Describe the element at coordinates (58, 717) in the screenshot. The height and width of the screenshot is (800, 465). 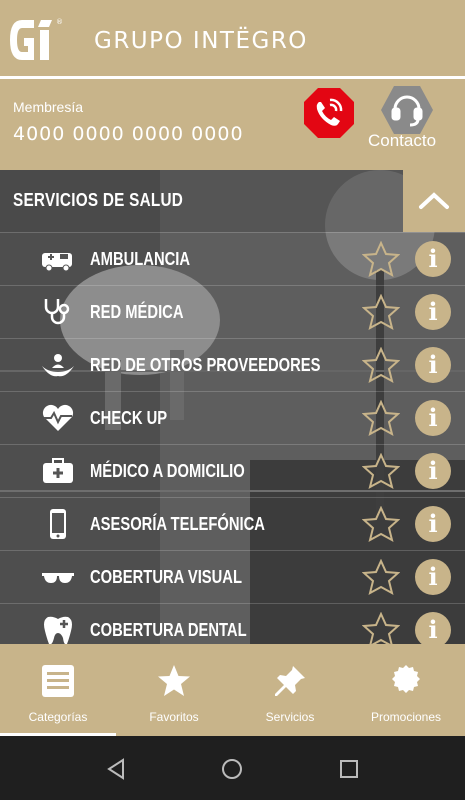
I see `nav-label: Categorías` at that location.